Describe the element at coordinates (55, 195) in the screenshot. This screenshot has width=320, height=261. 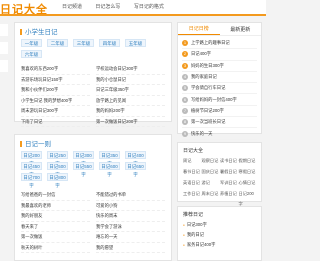
I see `list-item: 写给爸爸的一封信` at that location.